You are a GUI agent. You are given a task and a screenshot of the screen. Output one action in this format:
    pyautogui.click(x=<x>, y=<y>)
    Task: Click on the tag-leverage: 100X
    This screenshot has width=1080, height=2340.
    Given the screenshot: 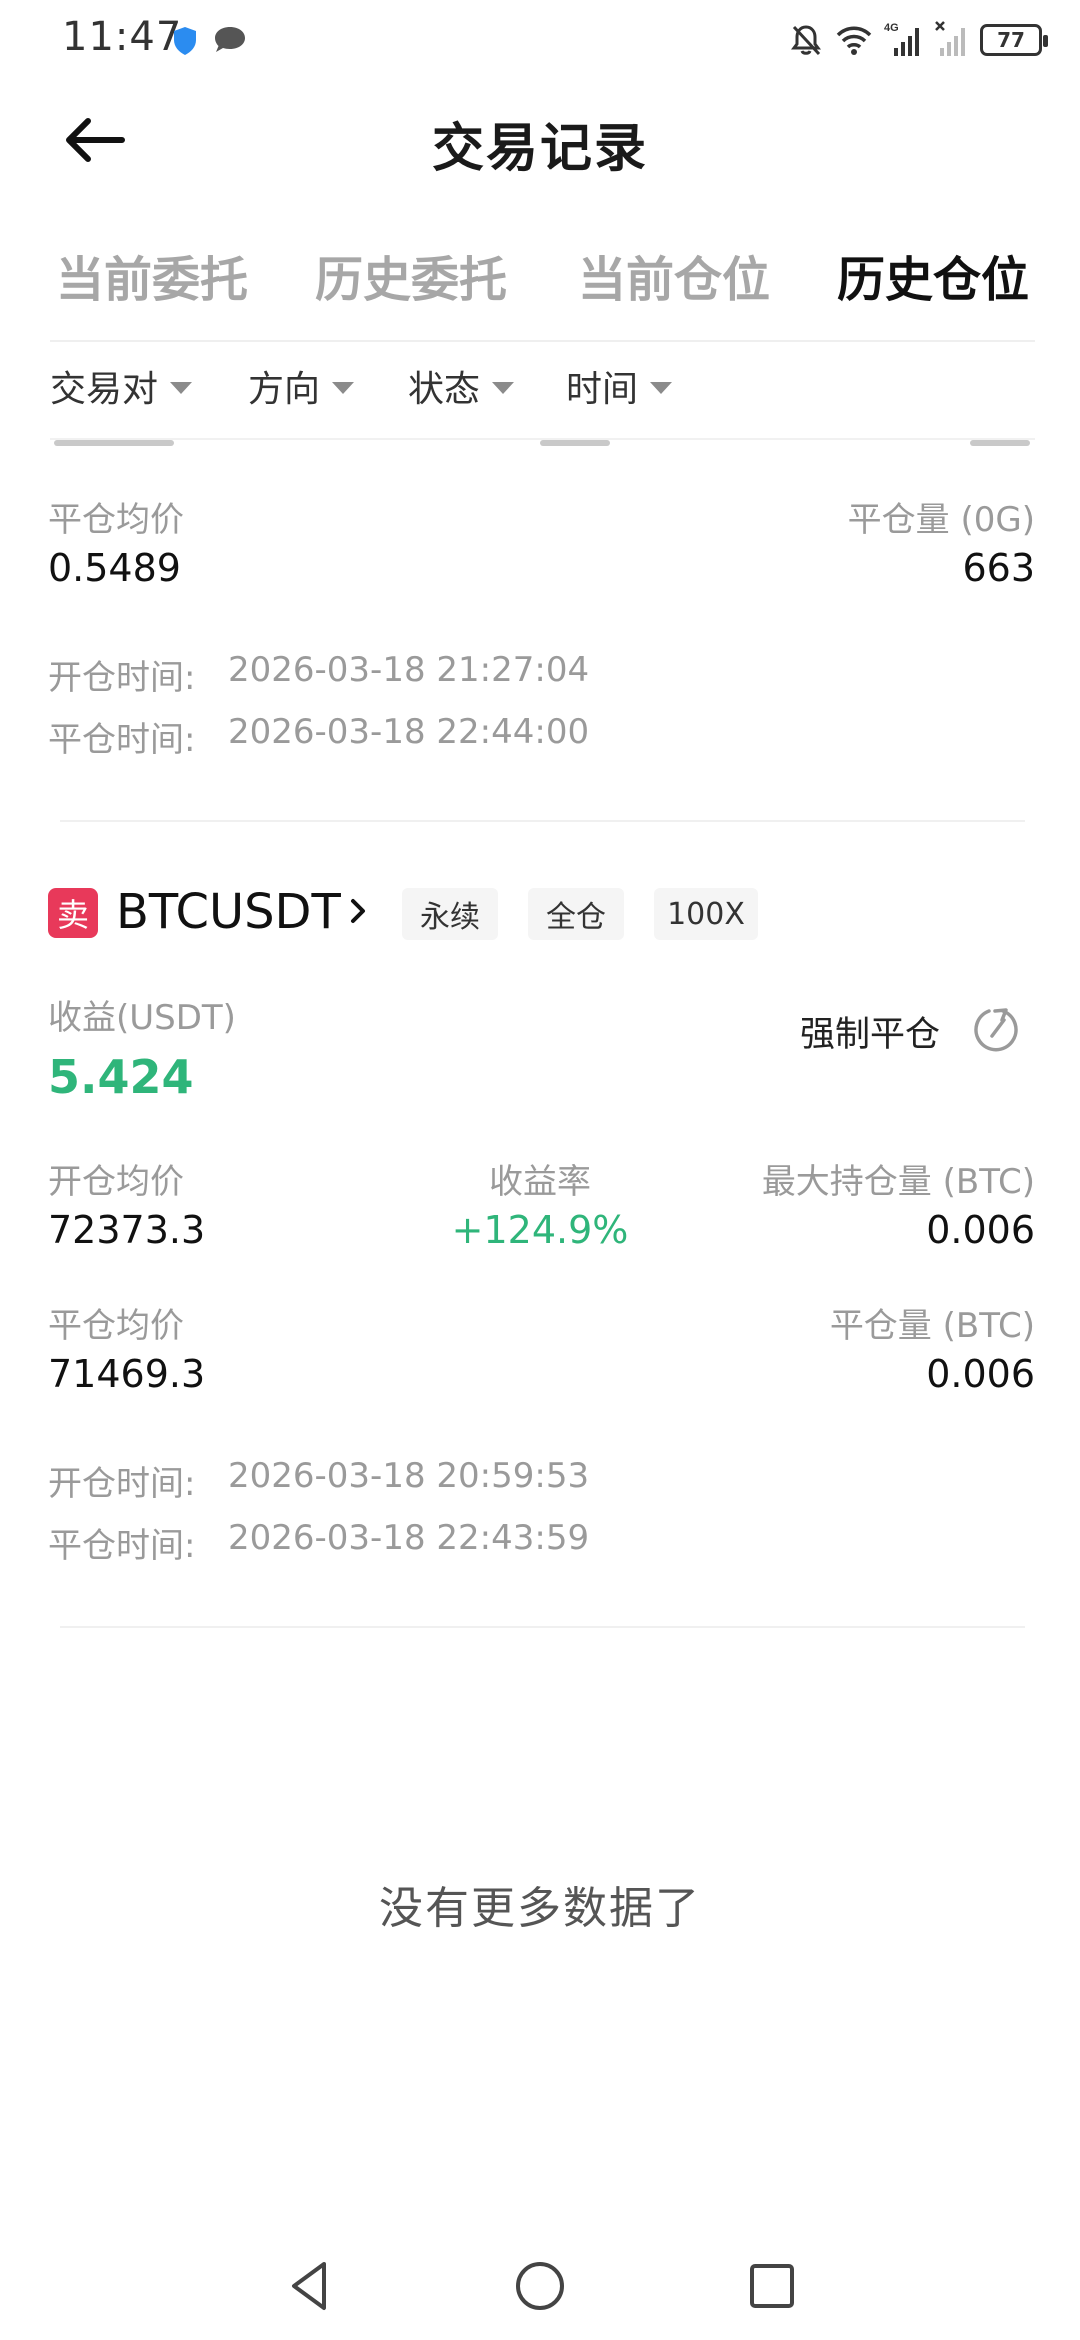 What is the action you would take?
    pyautogui.click(x=706, y=914)
    